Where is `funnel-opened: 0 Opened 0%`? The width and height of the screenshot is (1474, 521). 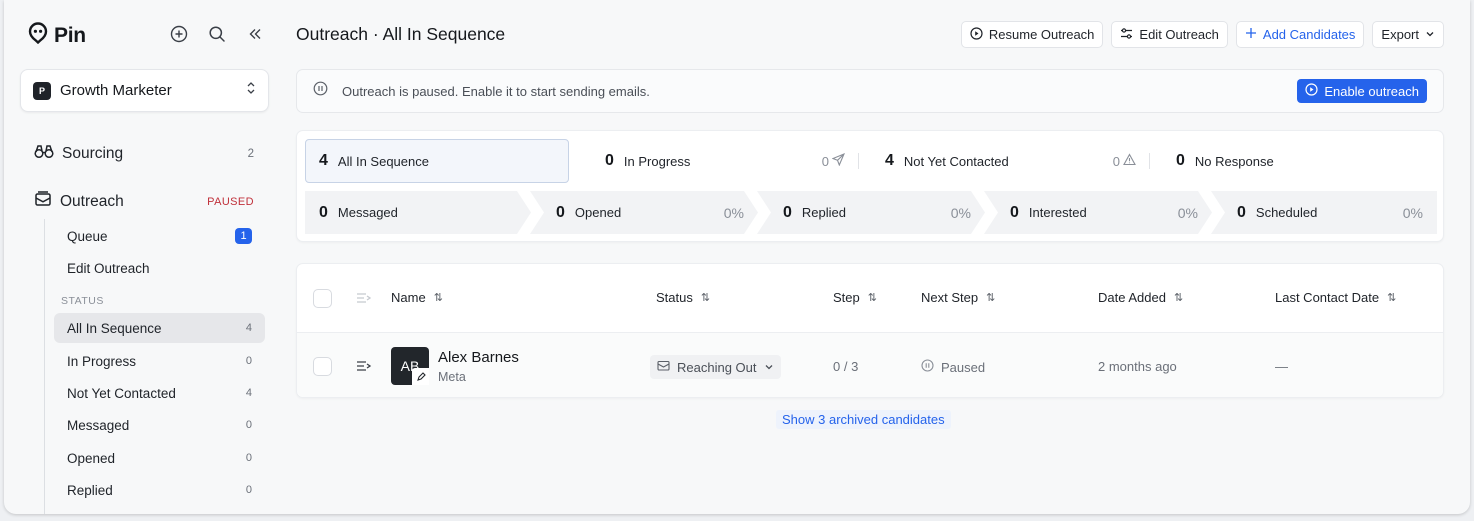 funnel-opened: 0 Opened 0% is located at coordinates (644, 212).